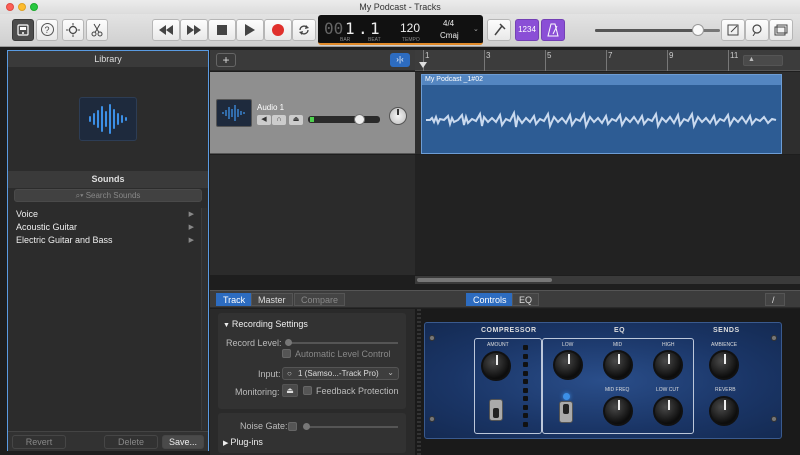 This screenshot has width=800, height=455. Describe the element at coordinates (449, 35) in the screenshot. I see `lcd-key: Cmaj` at that location.